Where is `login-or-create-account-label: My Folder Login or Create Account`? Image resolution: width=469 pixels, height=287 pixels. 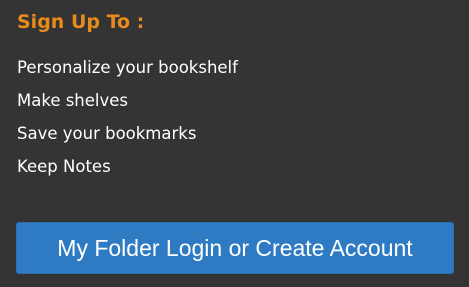
login-or-create-account-label: My Folder Login or Create Account is located at coordinates (235, 247).